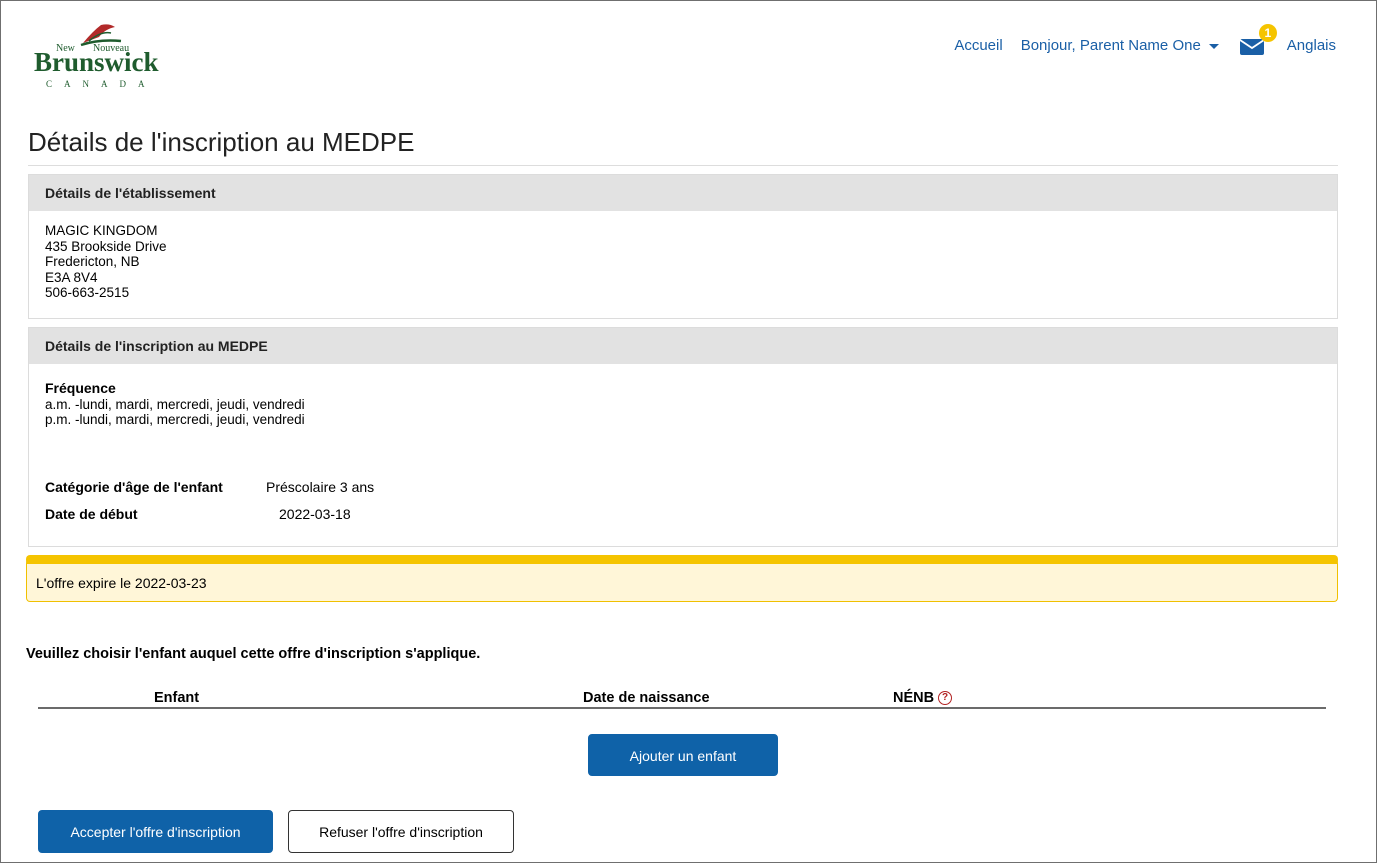  I want to click on children-table-header: Enfant Date de naissance NÉNB ?, so click(682, 699).